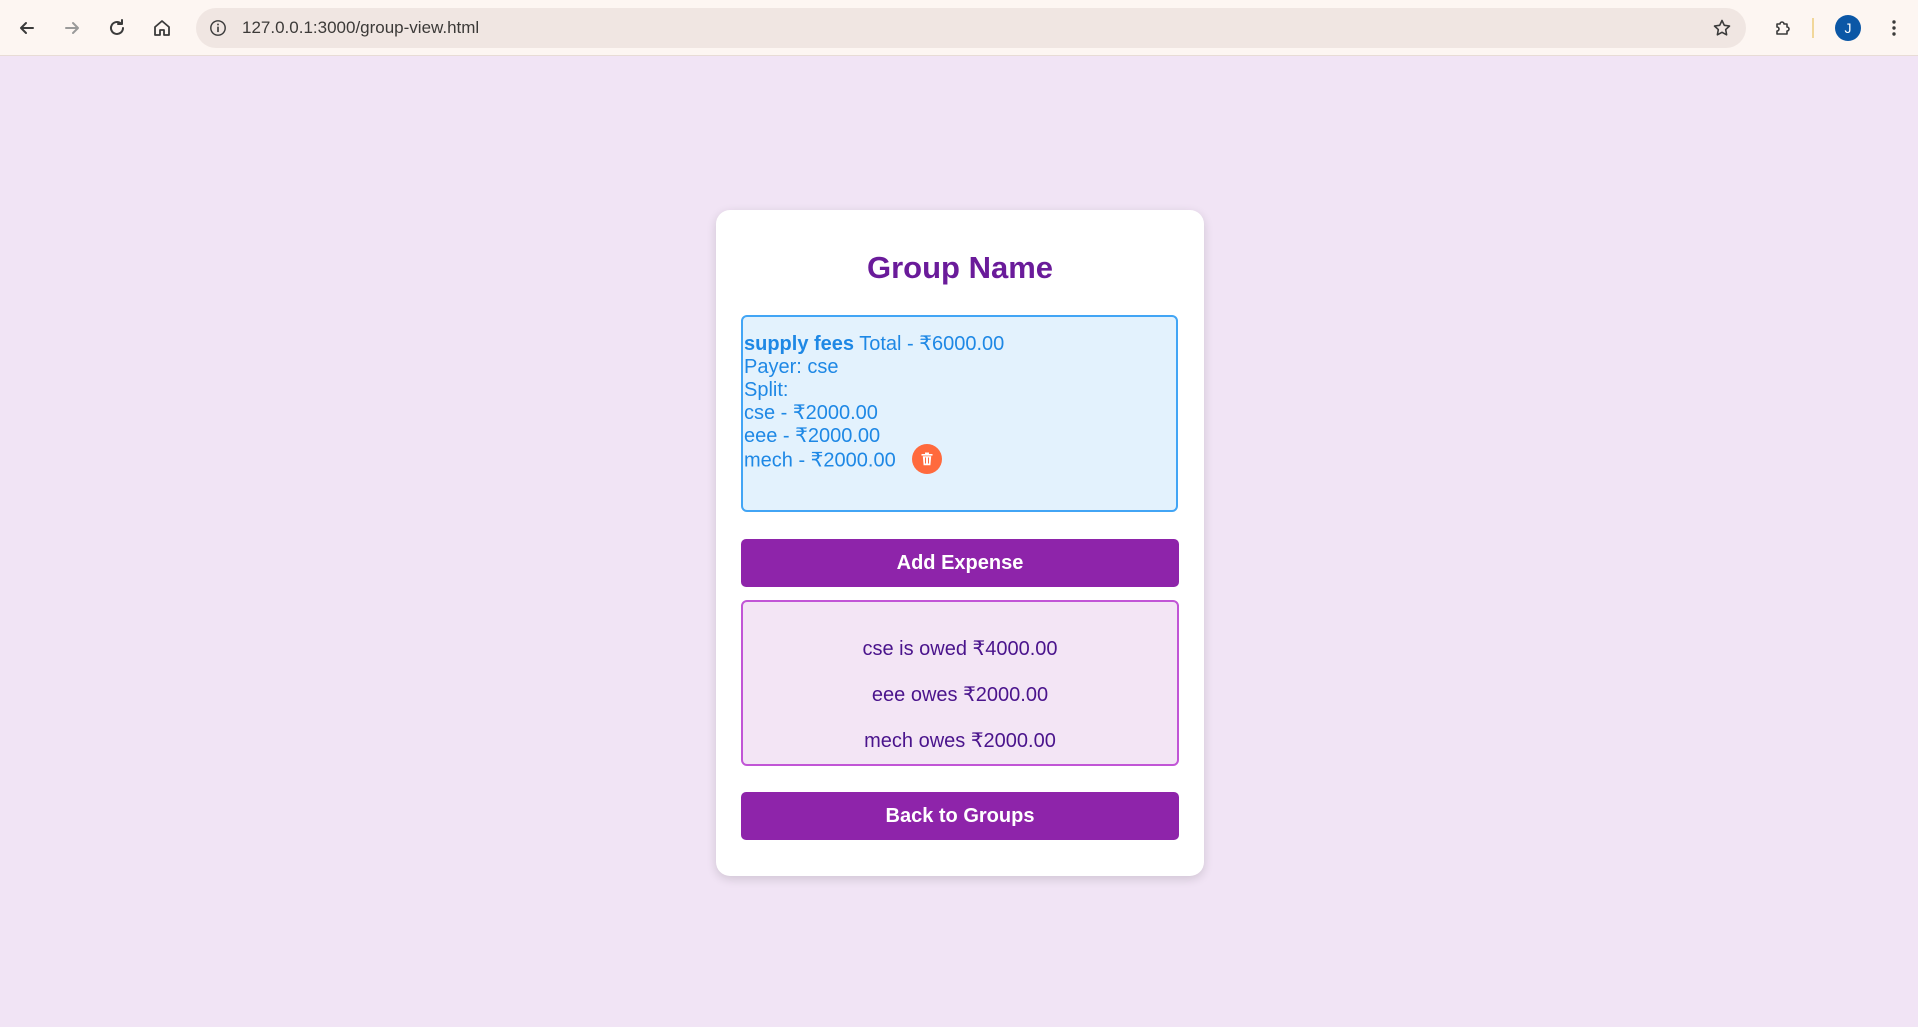 Image resolution: width=1918 pixels, height=1027 pixels. What do you see at coordinates (766, 390) in the screenshot?
I see `expense-split-label: Split:` at bounding box center [766, 390].